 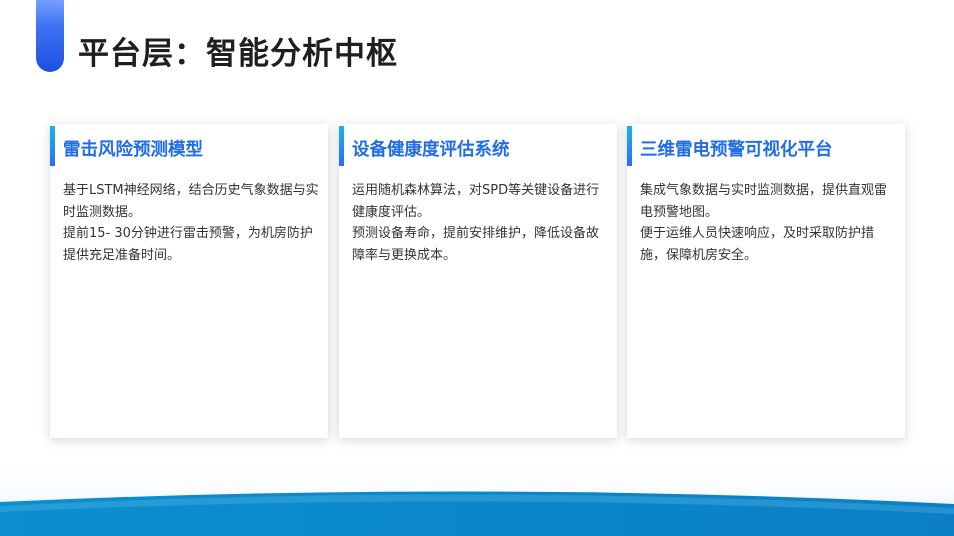 What do you see at coordinates (50, 36) in the screenshot?
I see `title-accent-bar` at bounding box center [50, 36].